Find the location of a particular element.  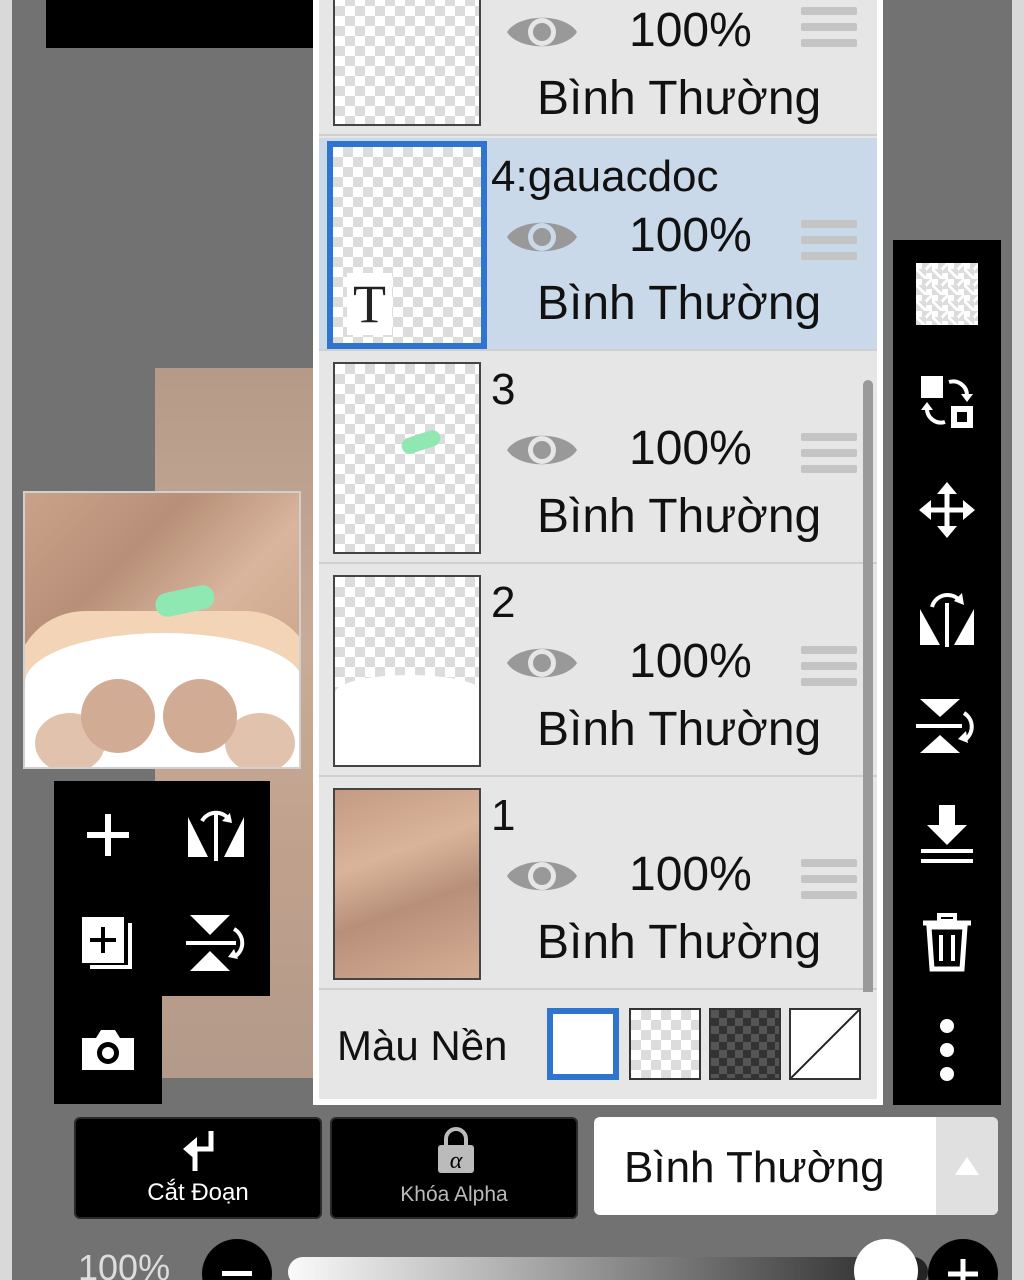

right-frame is located at coordinates (1018, 640).